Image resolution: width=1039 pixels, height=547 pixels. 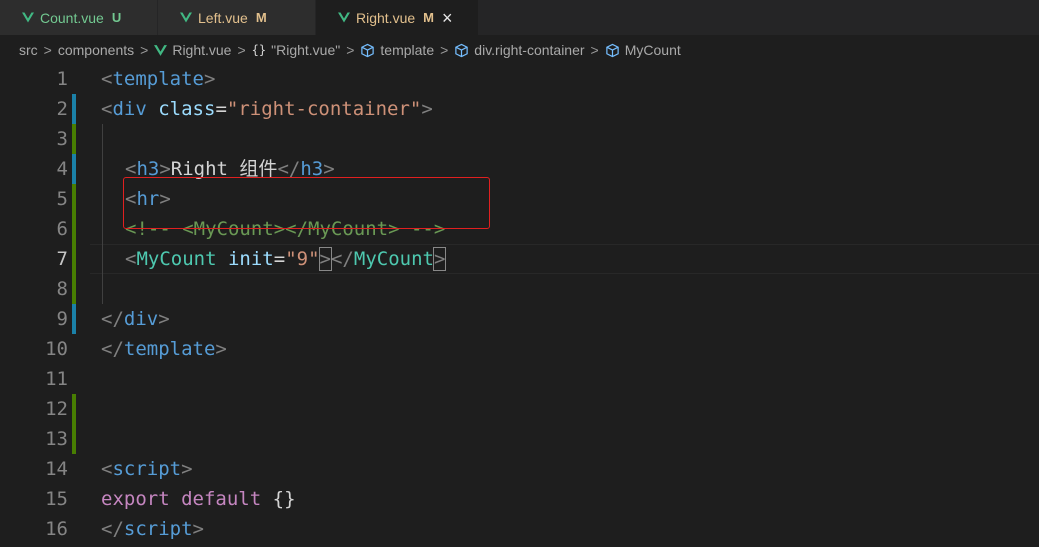 What do you see at coordinates (519, 379) in the screenshot?
I see `code-line: 11` at bounding box center [519, 379].